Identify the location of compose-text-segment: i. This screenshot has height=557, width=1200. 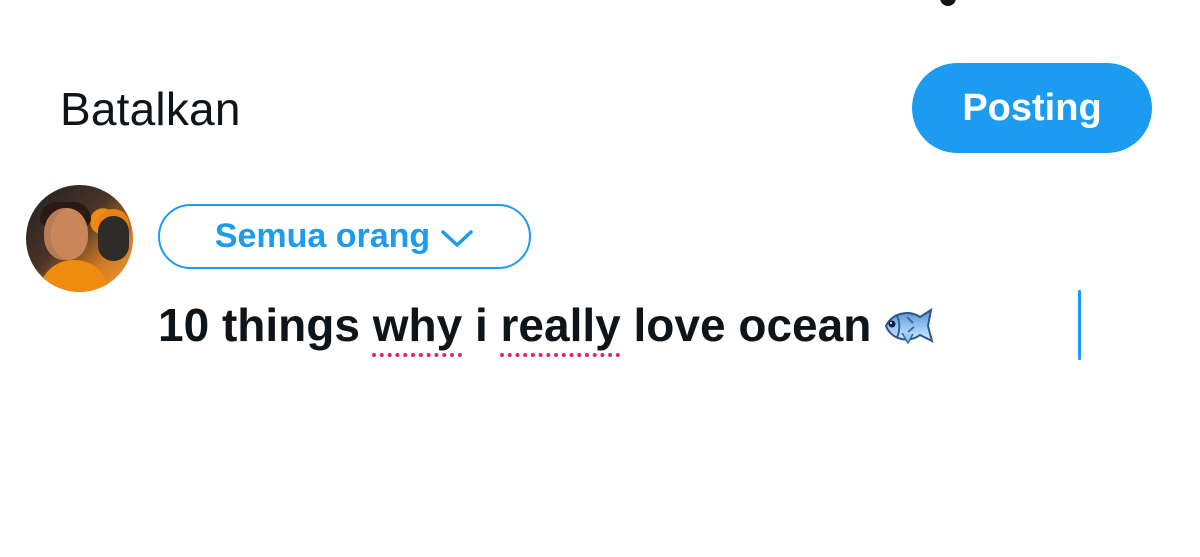
(481, 325).